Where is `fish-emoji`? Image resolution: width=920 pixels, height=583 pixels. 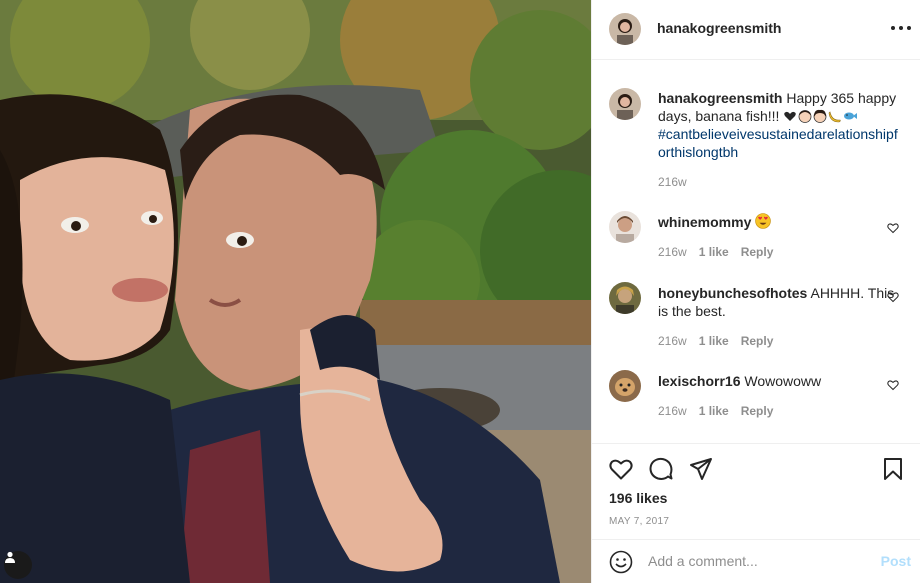 fish-emoji is located at coordinates (851, 116).